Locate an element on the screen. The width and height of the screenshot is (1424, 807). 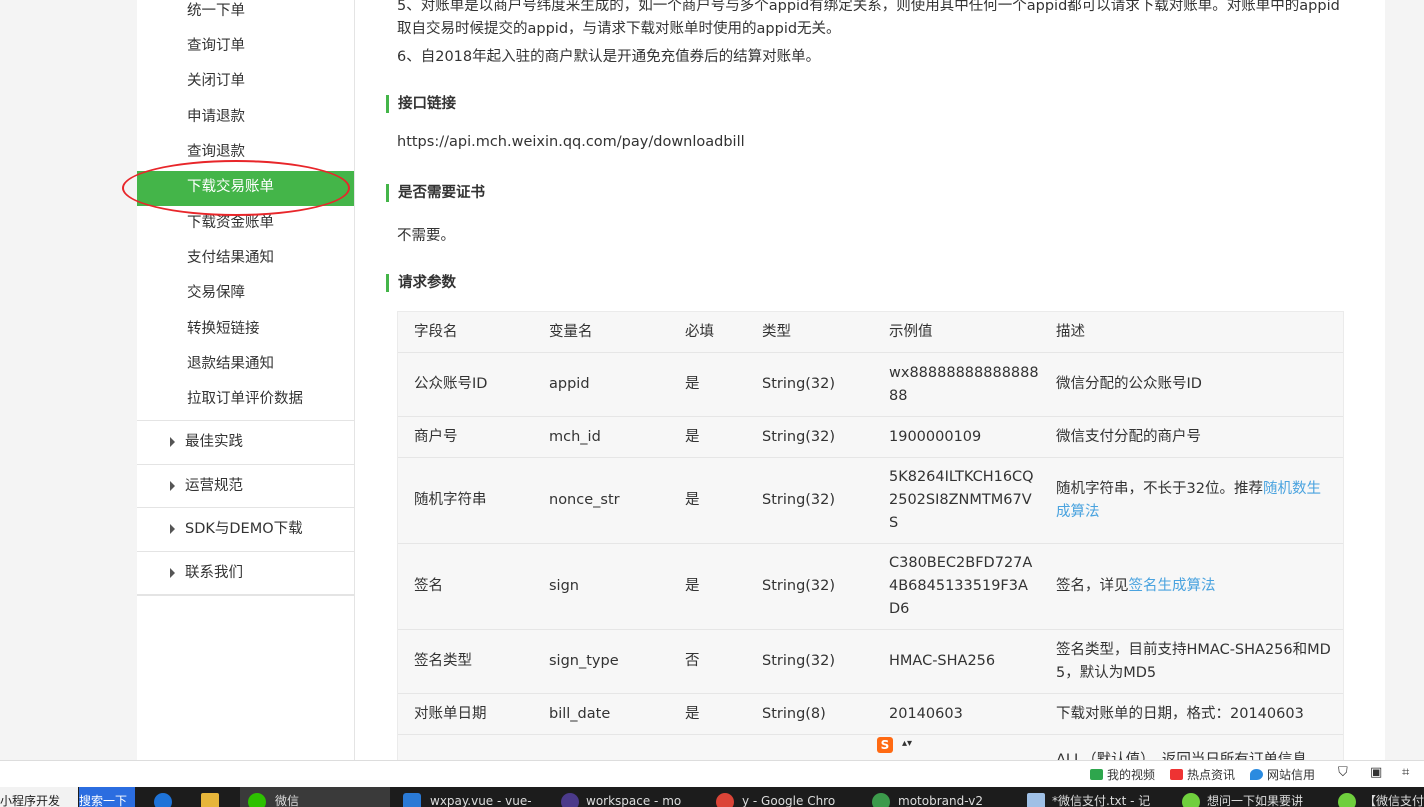
cell-description: 微信分配的公众账号ID is located at coordinates (1129, 384).